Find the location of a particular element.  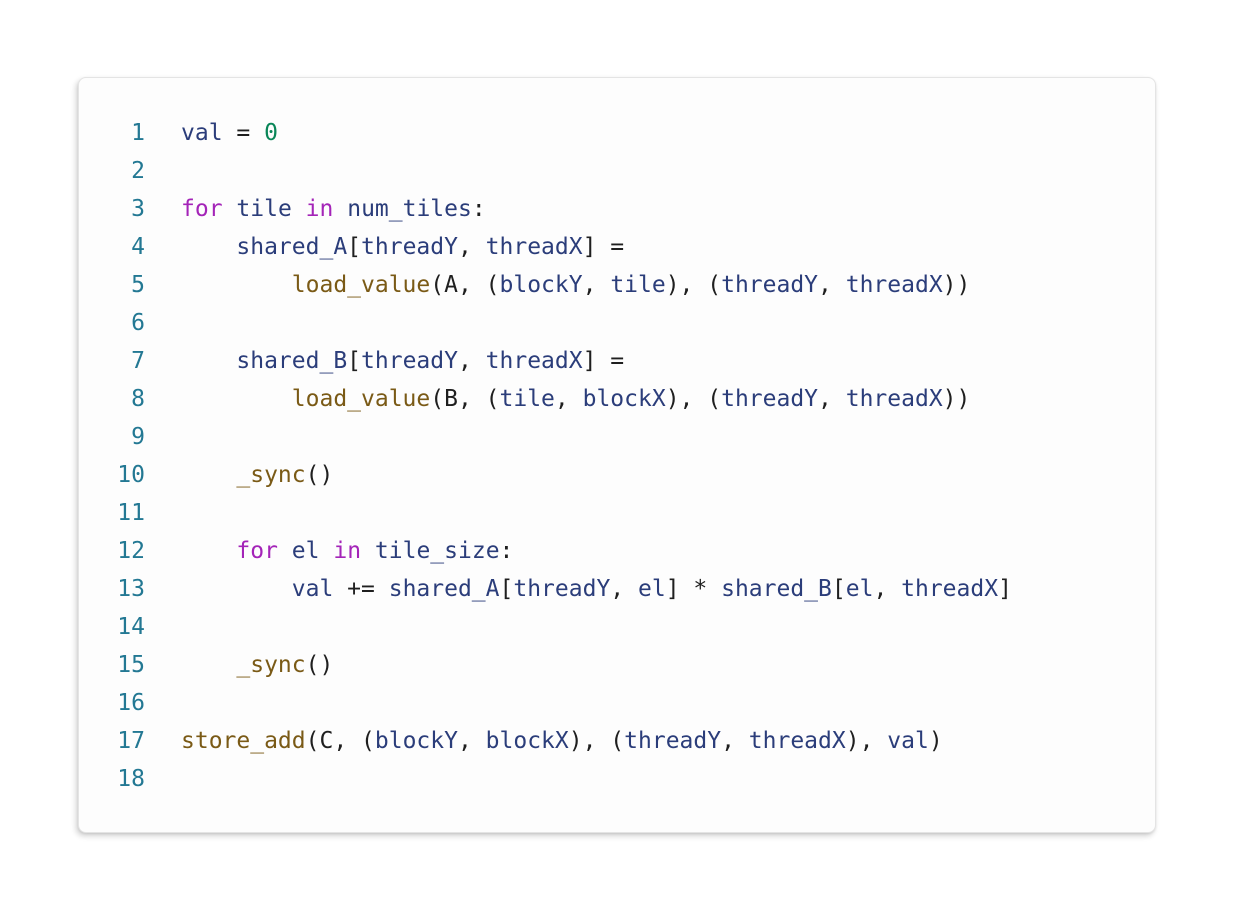

line-number: 6 is located at coordinates (138, 323).